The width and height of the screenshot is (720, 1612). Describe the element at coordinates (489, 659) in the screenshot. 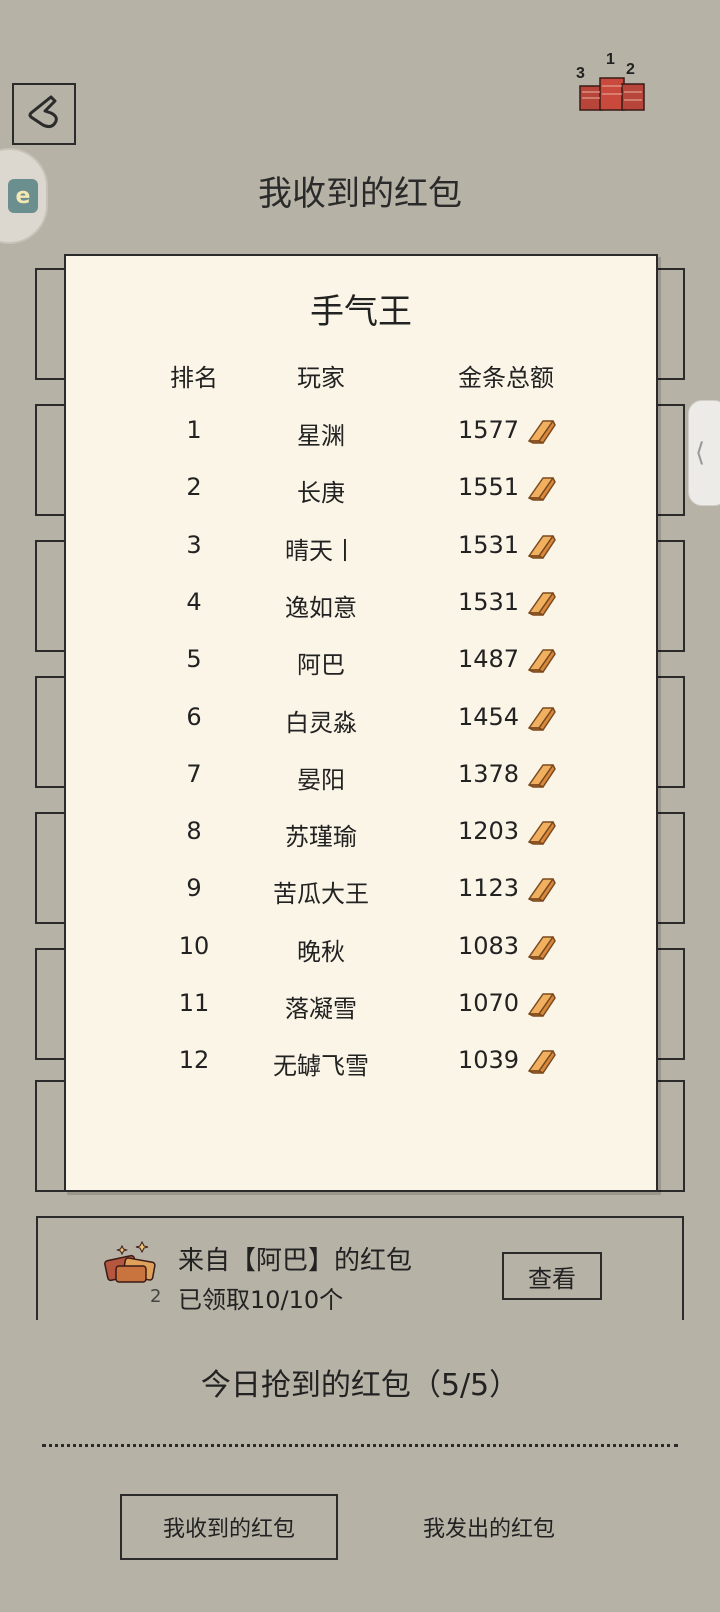

I see `row-amount: 1487` at that location.